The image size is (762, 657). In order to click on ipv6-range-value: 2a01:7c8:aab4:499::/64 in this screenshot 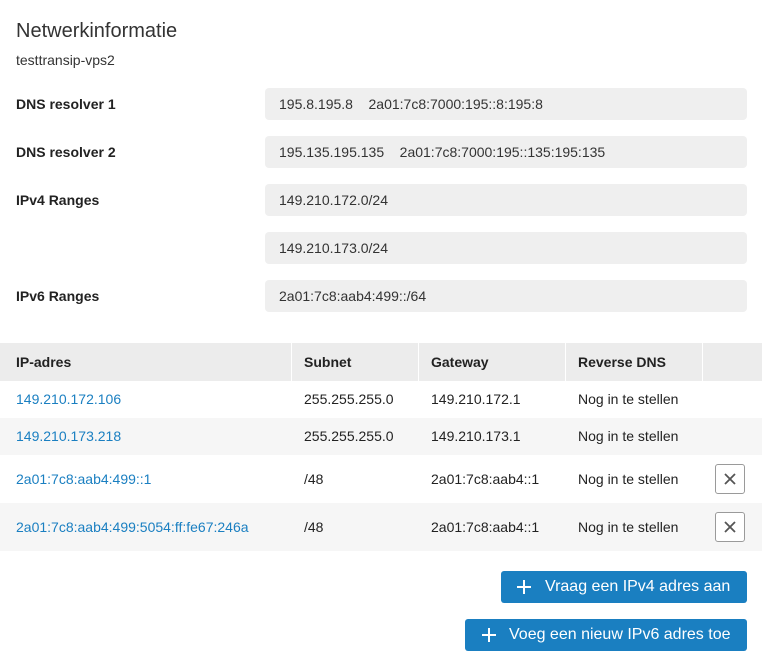, I will do `click(506, 296)`.